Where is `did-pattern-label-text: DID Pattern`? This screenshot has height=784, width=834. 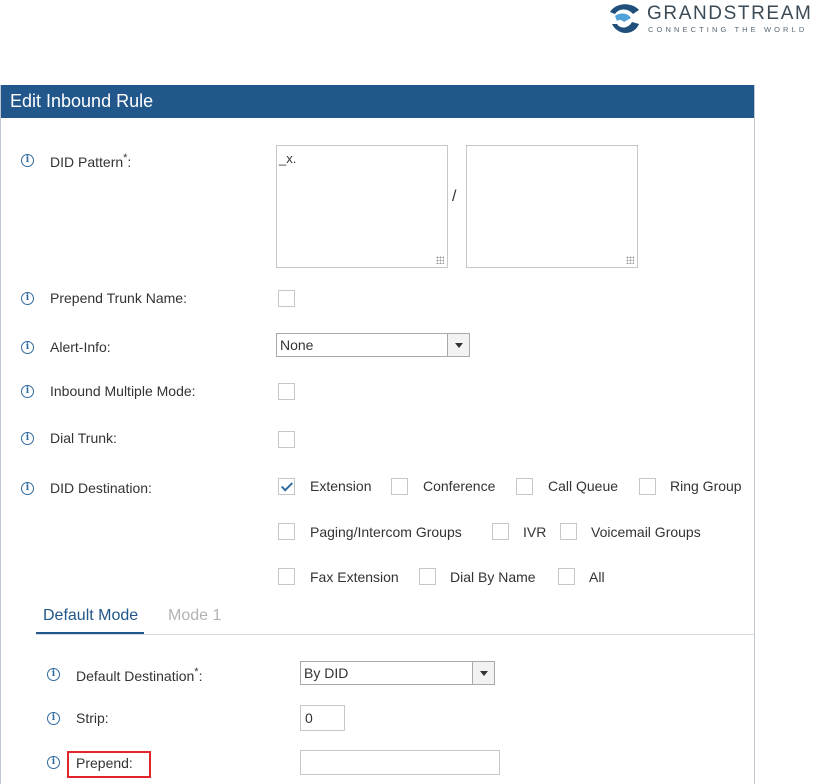
did-pattern-label-text: DID Pattern is located at coordinates (87, 162).